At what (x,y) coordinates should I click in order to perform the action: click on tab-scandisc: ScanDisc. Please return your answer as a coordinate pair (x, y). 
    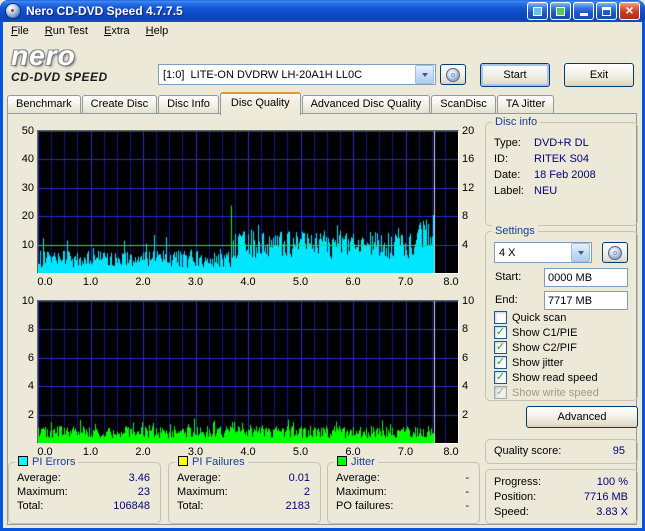
    Looking at the image, I should click on (463, 104).